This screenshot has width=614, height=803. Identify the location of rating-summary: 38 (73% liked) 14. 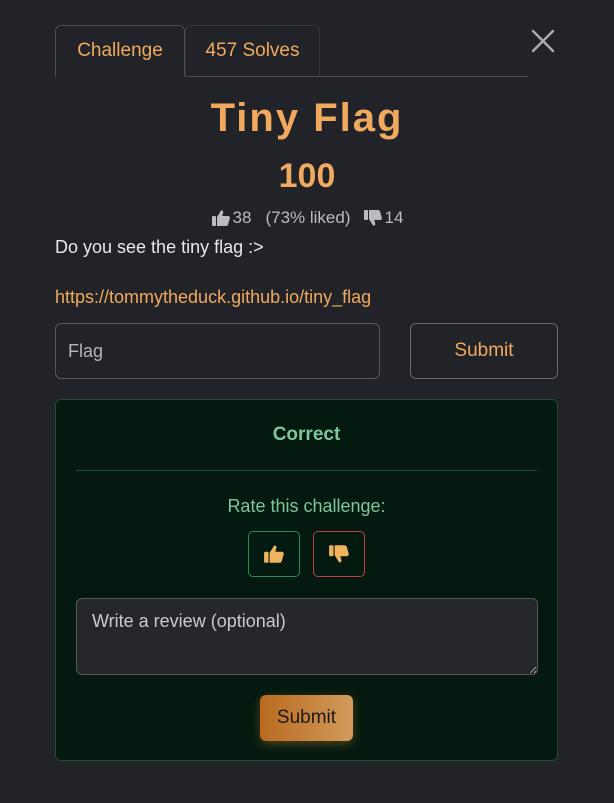
(307, 218).